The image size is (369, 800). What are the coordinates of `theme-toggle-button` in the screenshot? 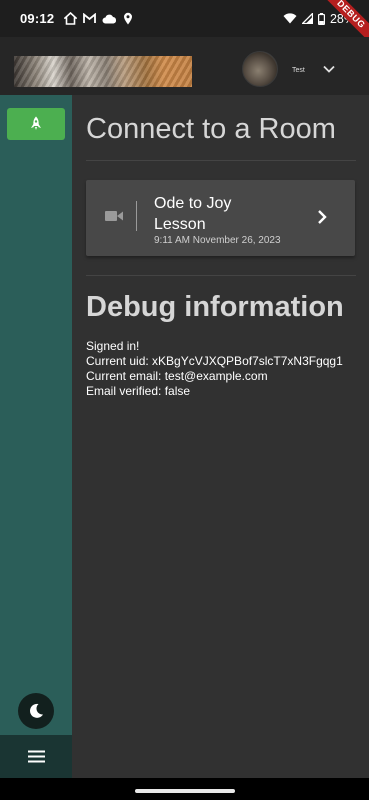 It's located at (36, 711).